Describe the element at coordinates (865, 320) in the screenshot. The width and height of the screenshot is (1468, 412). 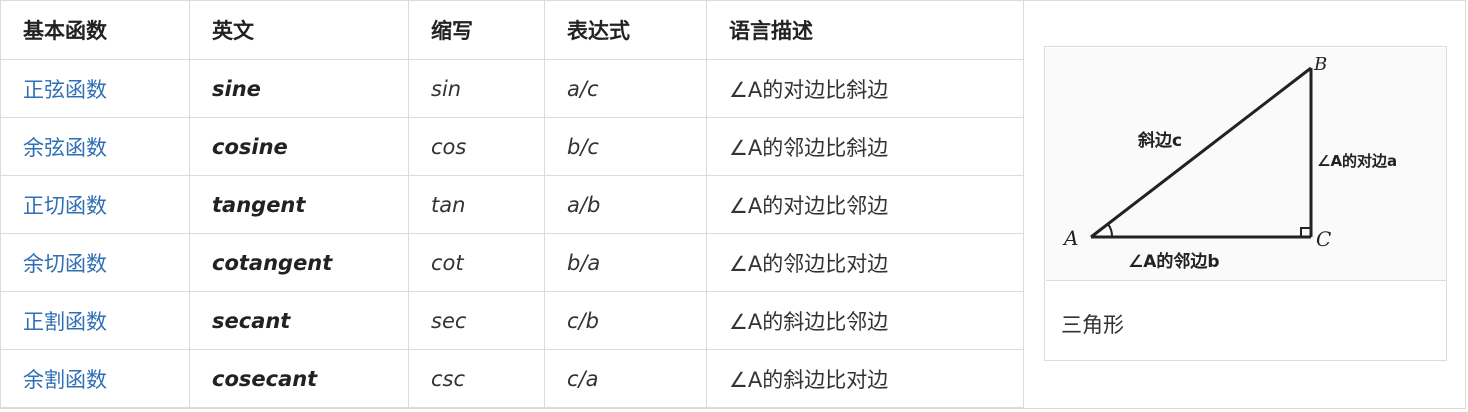
I see `description: ∠A的斜边比邻边` at that location.